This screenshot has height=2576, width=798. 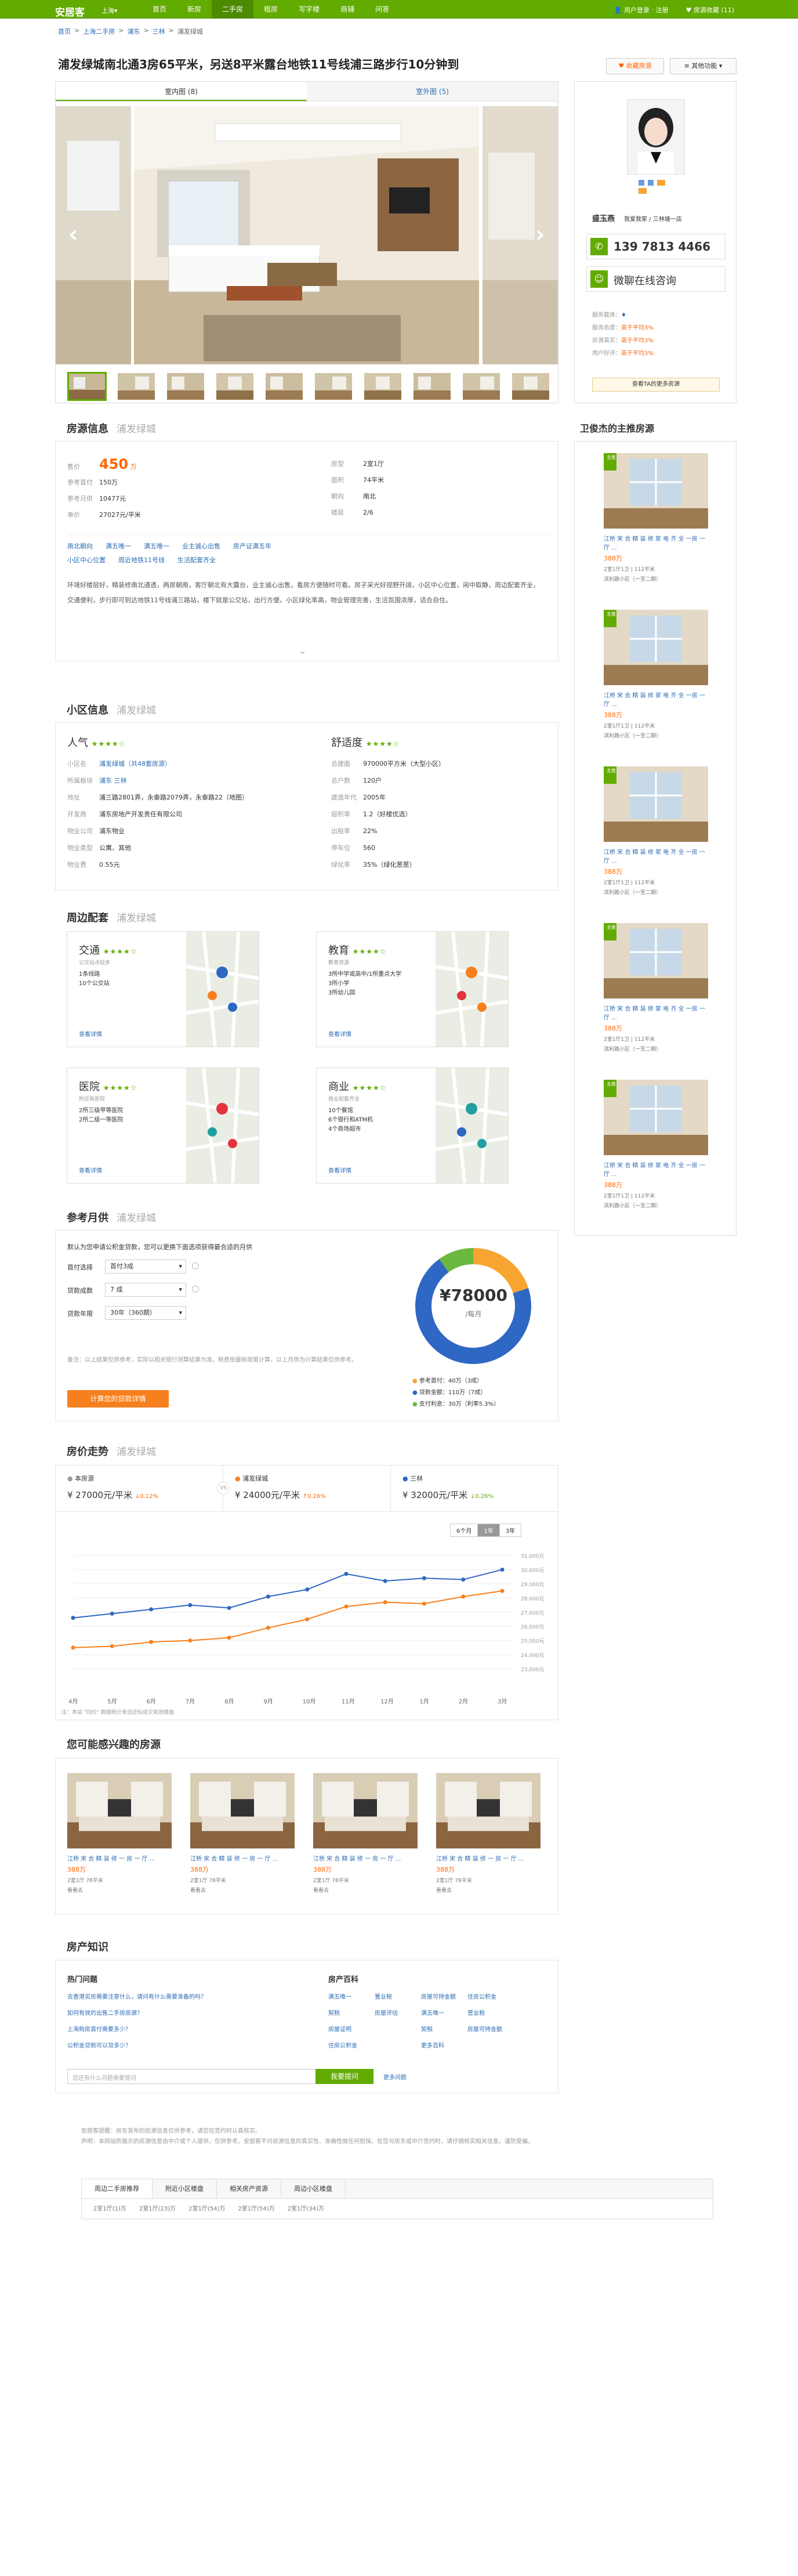 What do you see at coordinates (86, 560) in the screenshot?
I see `feature-tag: 小区中心位置` at bounding box center [86, 560].